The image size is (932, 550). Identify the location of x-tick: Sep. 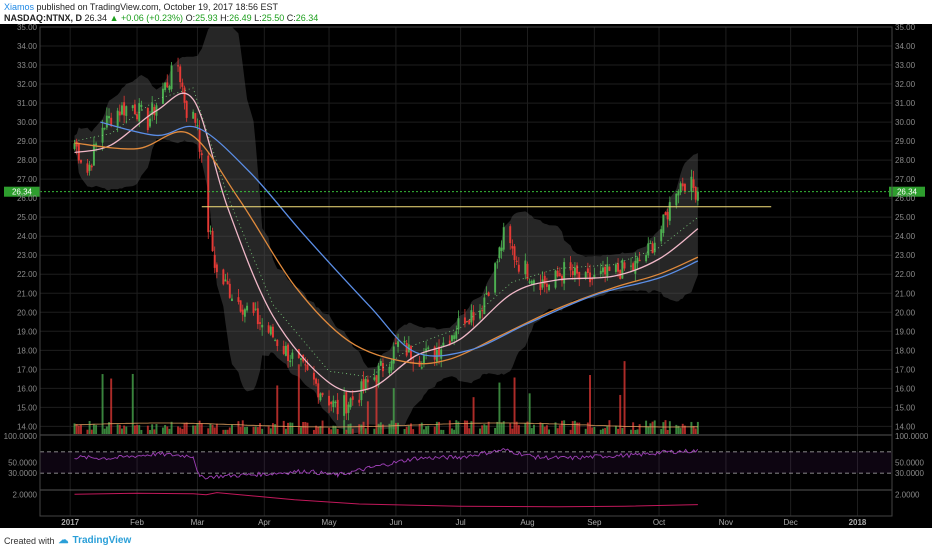
(594, 522).